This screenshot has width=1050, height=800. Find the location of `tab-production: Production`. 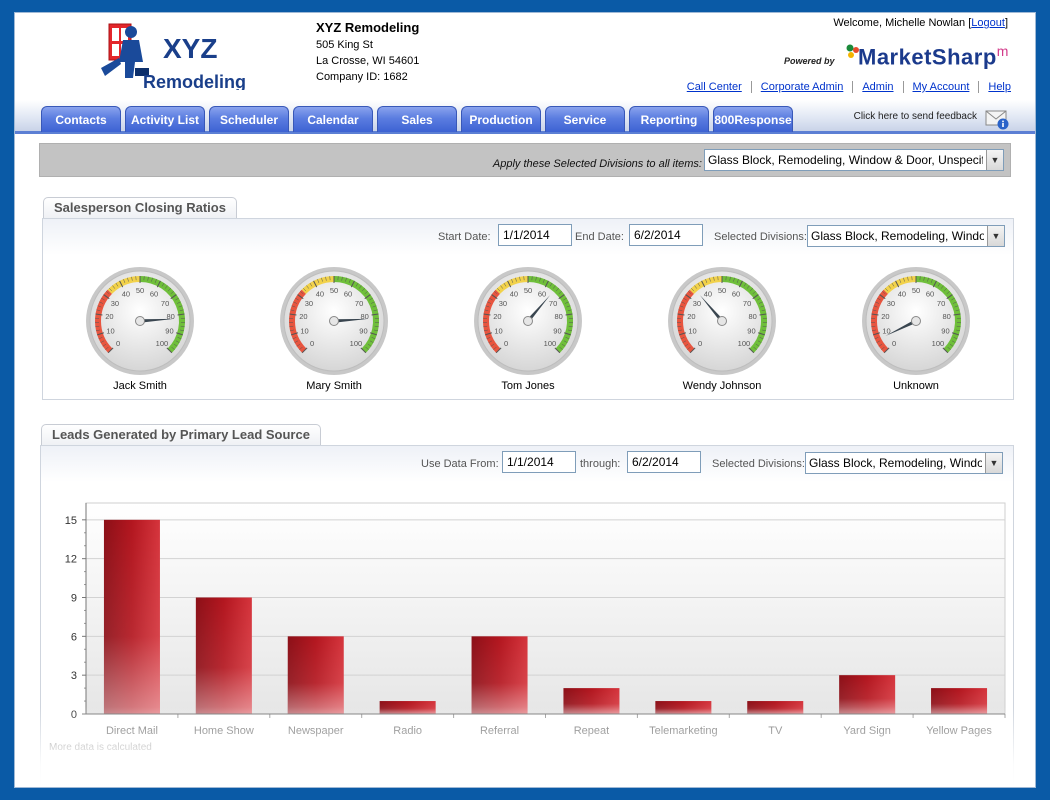

tab-production: Production is located at coordinates (501, 119).